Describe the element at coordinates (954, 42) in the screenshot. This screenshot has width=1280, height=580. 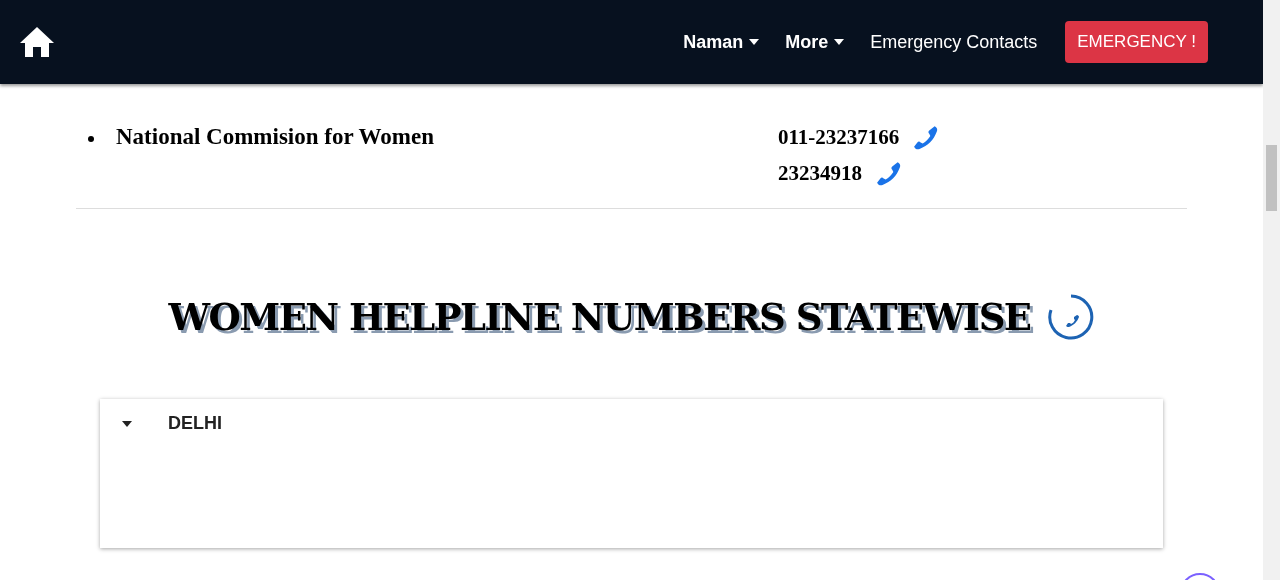
I see `nav-link: Emergency Contacts` at that location.